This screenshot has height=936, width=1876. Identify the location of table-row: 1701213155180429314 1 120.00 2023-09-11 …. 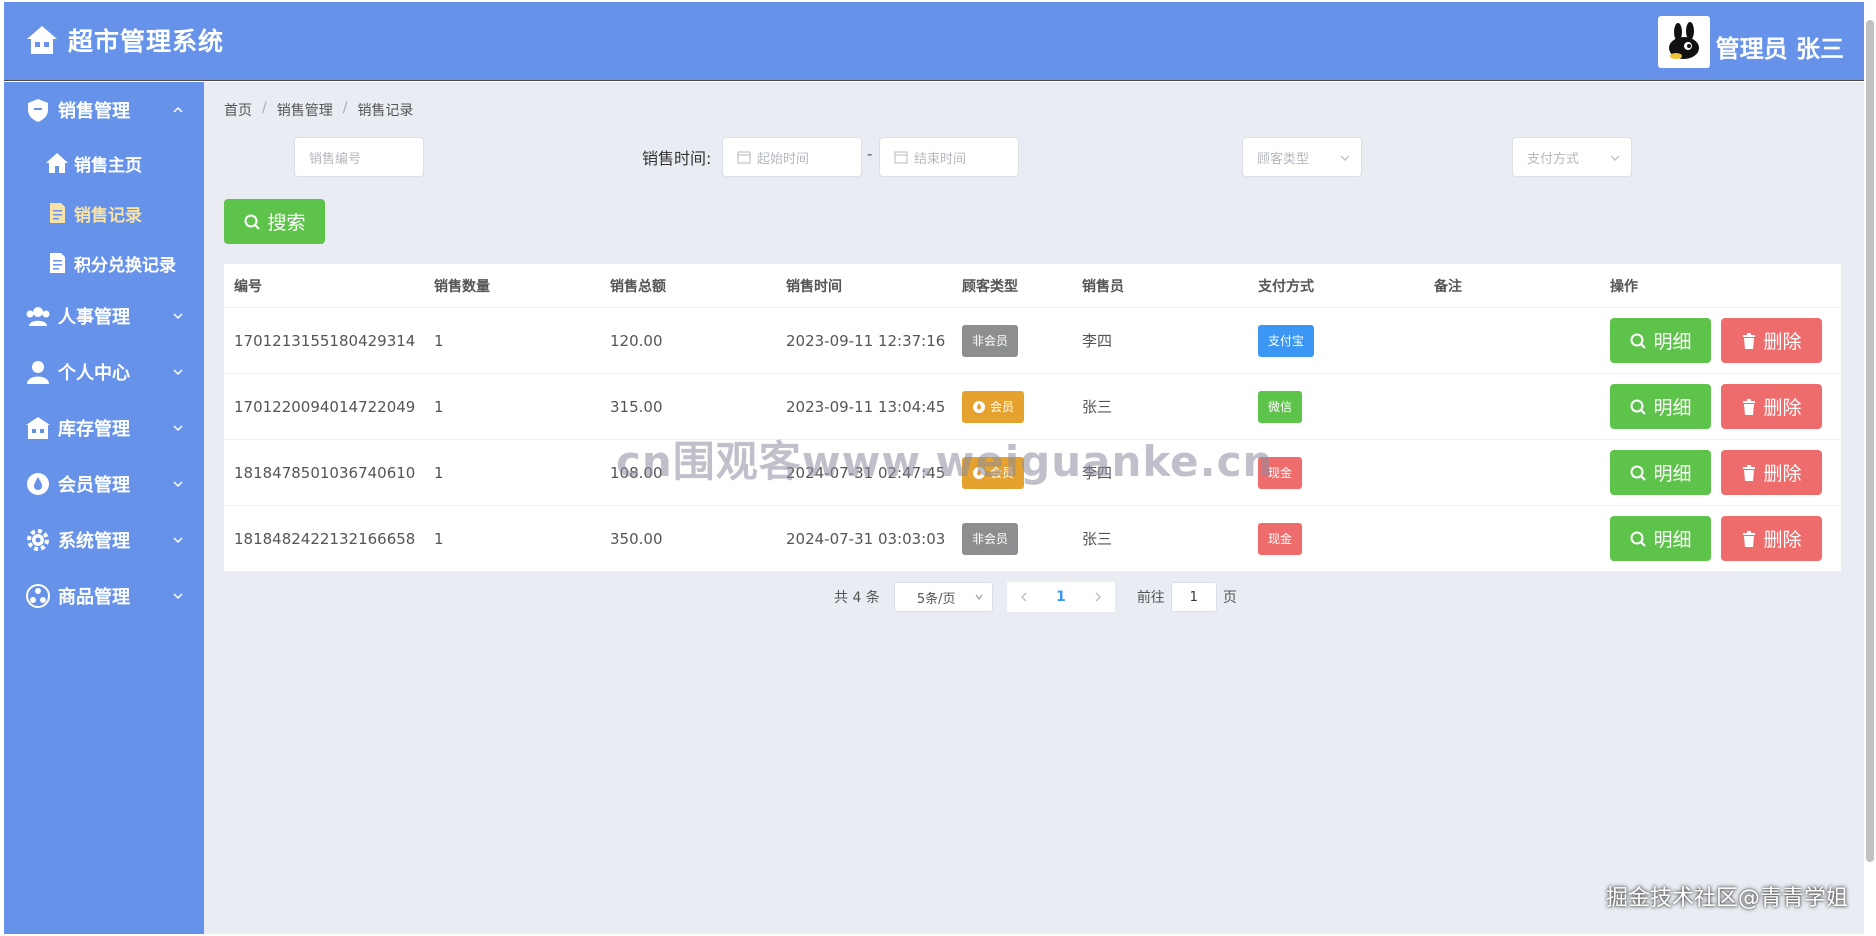
(1032, 341).